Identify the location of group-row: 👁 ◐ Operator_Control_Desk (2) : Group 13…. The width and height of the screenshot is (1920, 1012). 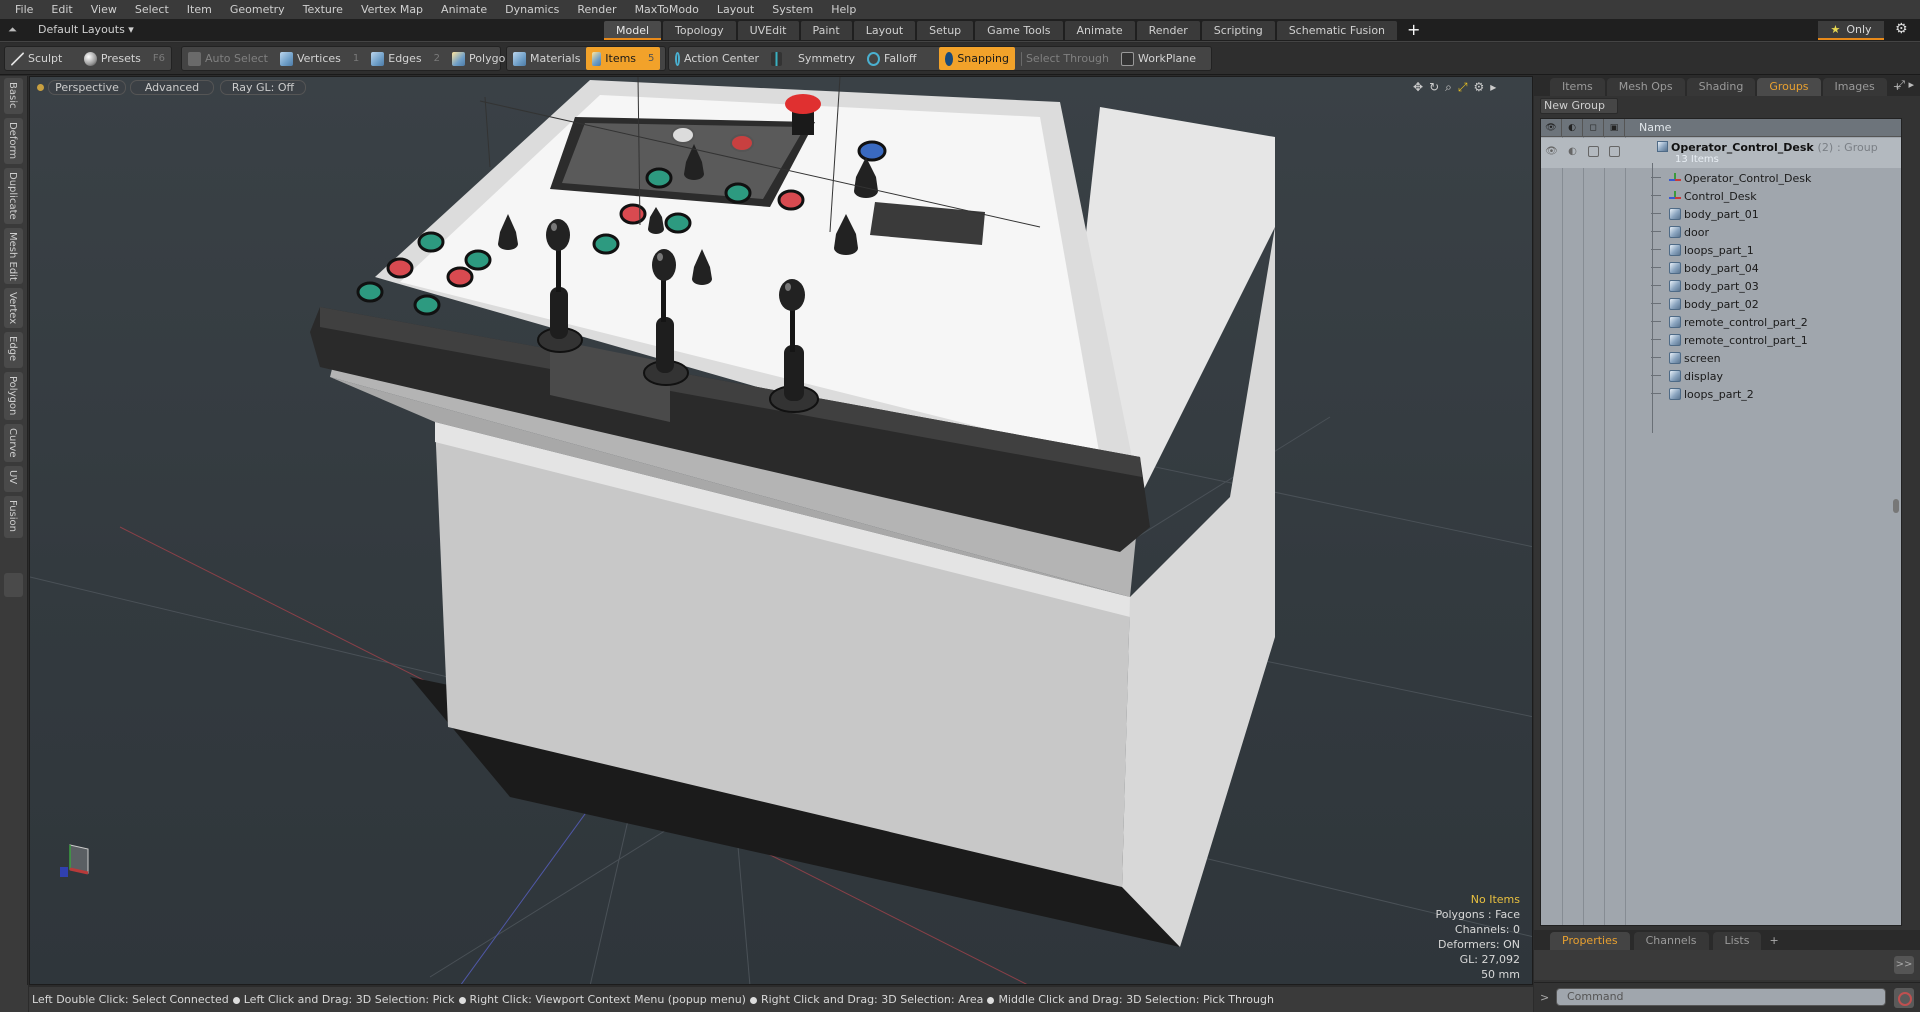
(1721, 153).